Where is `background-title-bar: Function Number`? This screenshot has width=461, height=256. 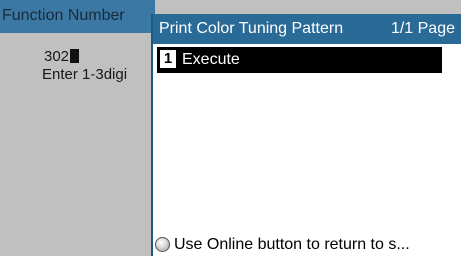
background-title-bar: Function Number is located at coordinates (77, 16).